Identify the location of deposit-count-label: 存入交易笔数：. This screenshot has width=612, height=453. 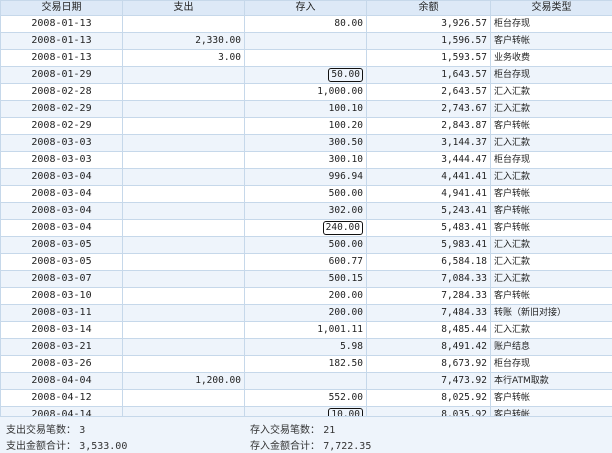
(285, 430).